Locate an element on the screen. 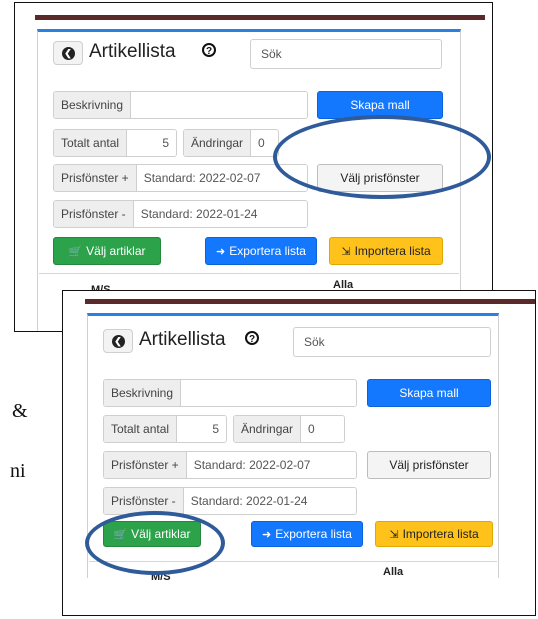 The height and width of the screenshot is (619, 538). valj-prisfonster-button: Välj prisfönster is located at coordinates (429, 465).